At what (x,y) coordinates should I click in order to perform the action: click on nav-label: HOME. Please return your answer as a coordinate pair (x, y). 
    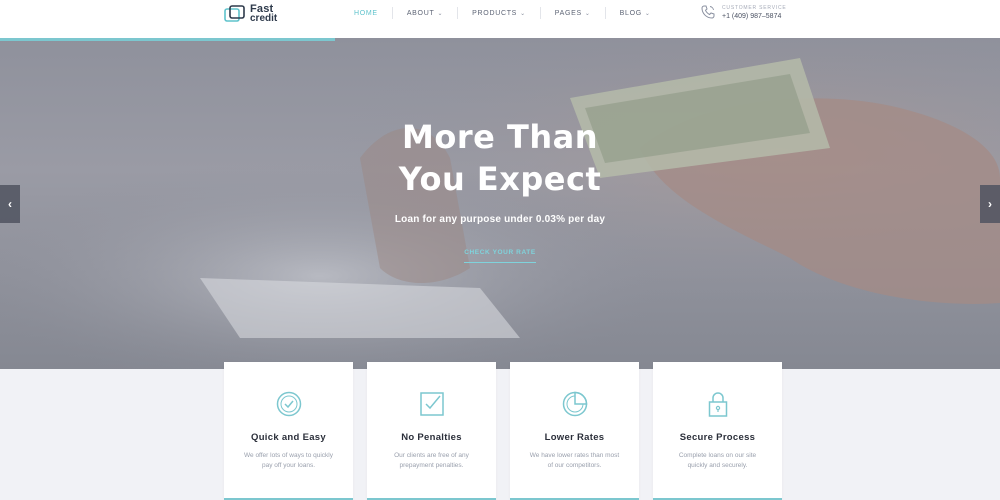
    Looking at the image, I should click on (366, 13).